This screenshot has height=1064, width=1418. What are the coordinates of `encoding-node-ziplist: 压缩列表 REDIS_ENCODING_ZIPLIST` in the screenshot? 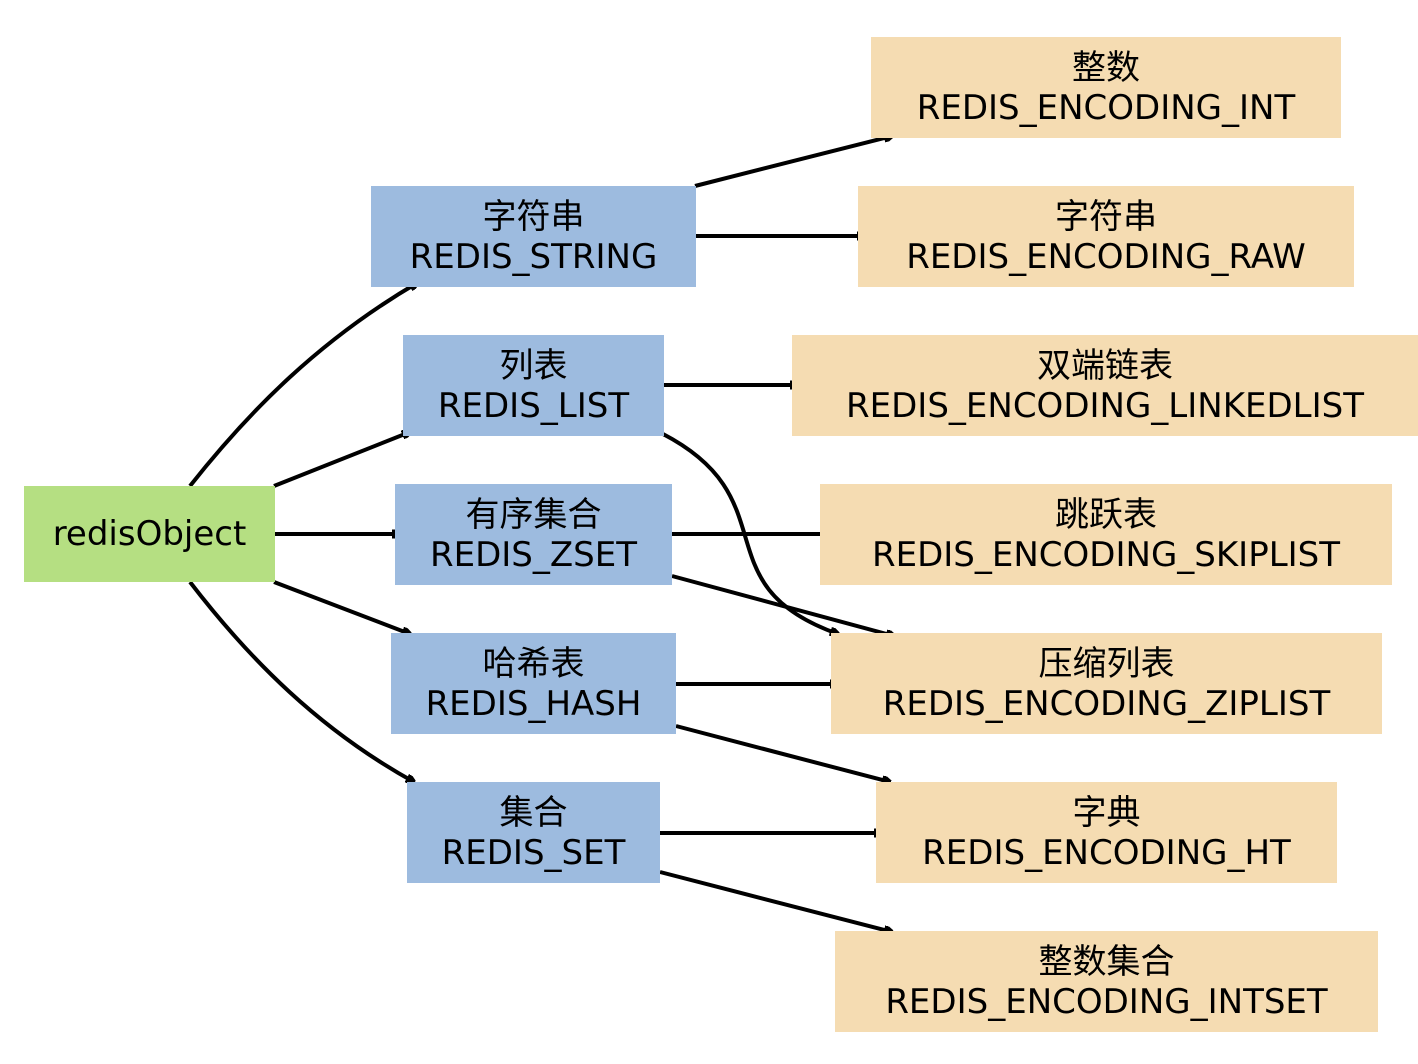 It's located at (1106, 683).